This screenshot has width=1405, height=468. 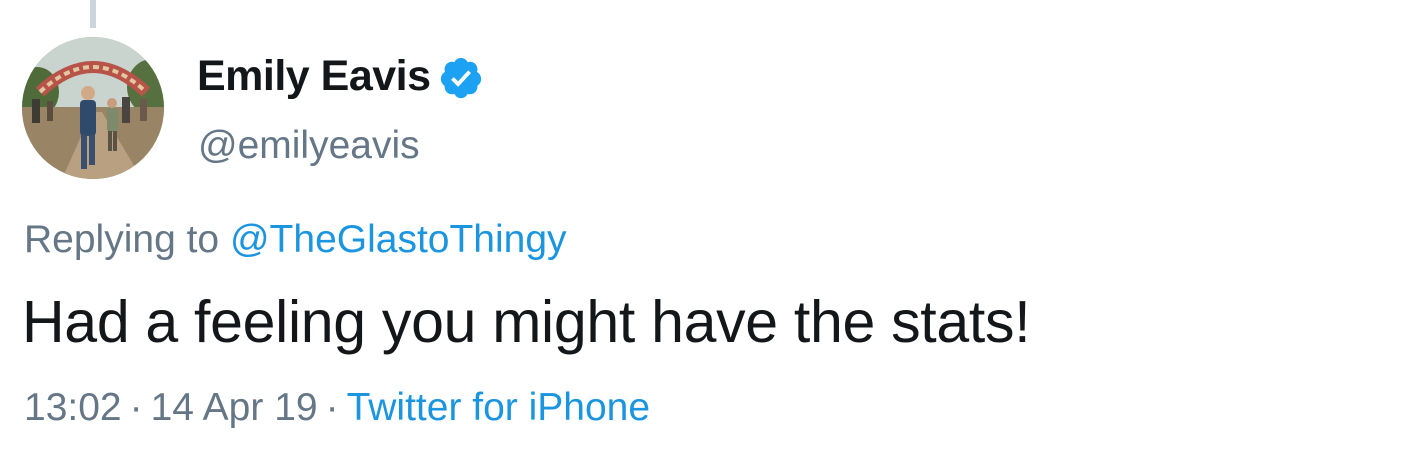 What do you see at coordinates (234, 407) in the screenshot?
I see `tweet-date: 14 Apr 19` at bounding box center [234, 407].